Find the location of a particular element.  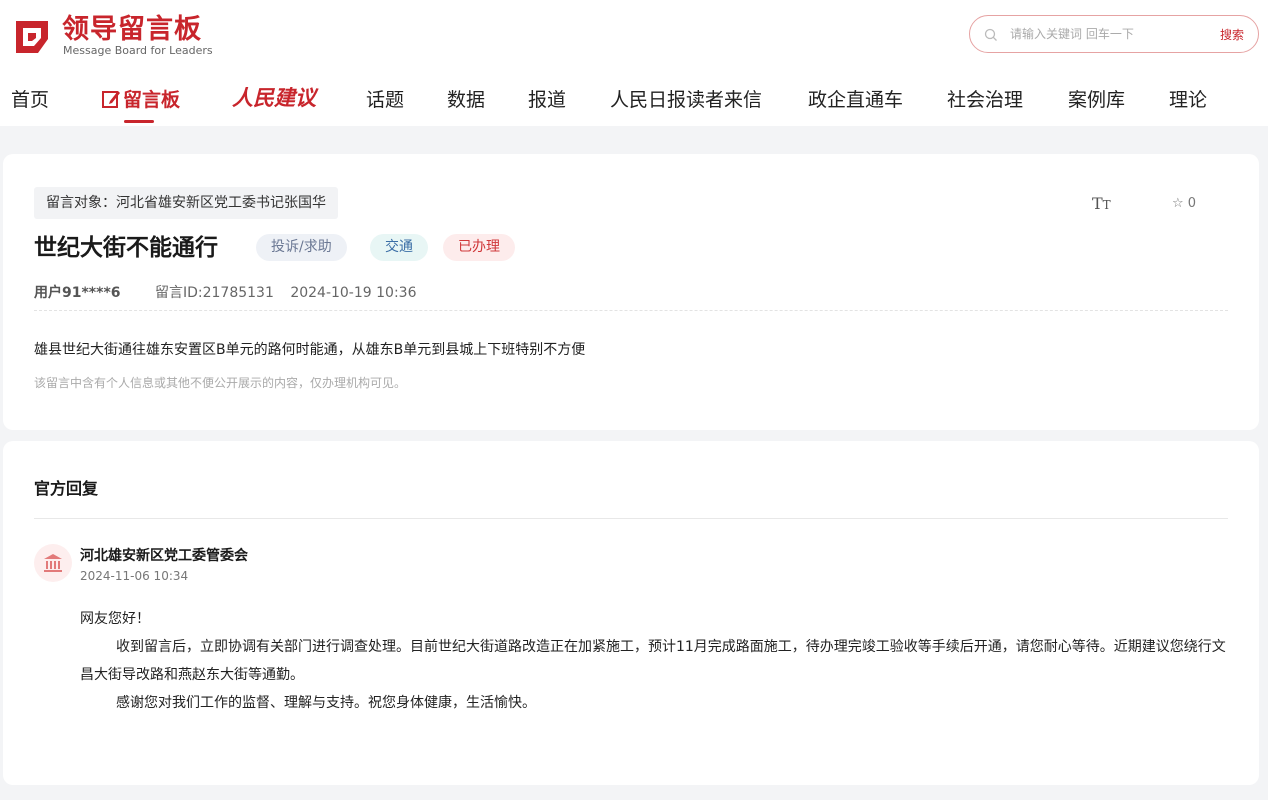

message-user: 用户91****6 is located at coordinates (77, 293).